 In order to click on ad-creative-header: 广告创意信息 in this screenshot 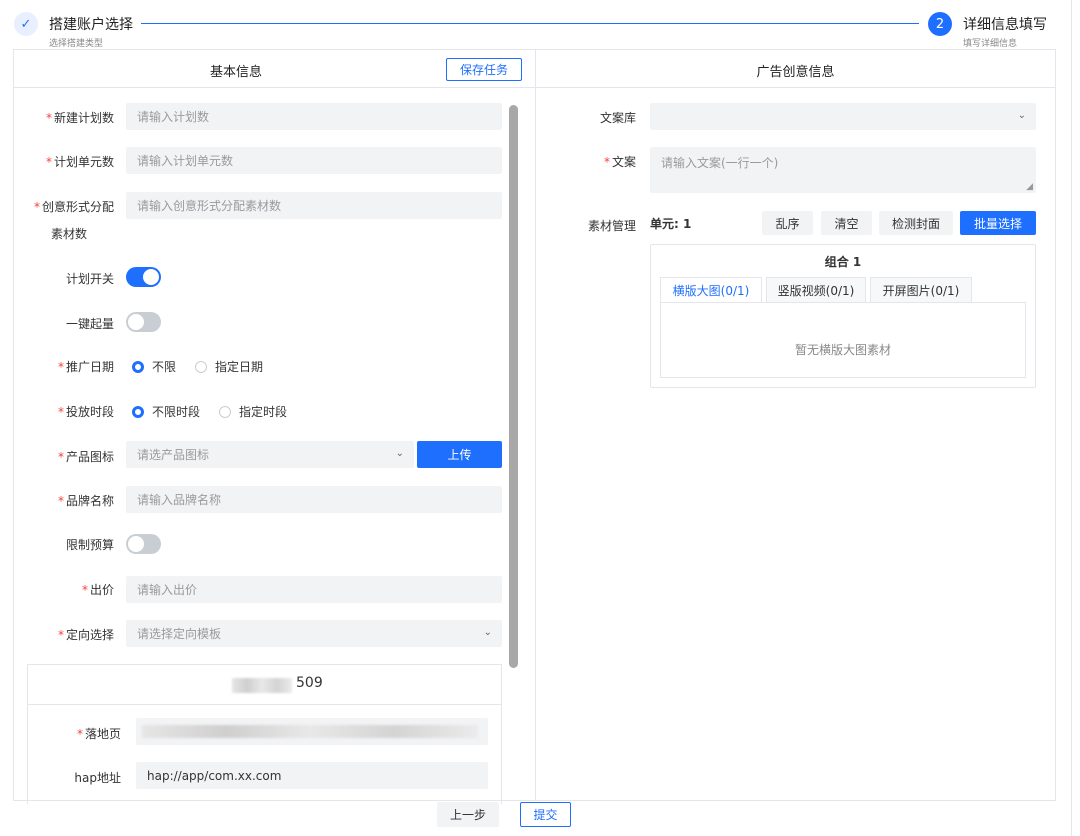, I will do `click(795, 69)`.